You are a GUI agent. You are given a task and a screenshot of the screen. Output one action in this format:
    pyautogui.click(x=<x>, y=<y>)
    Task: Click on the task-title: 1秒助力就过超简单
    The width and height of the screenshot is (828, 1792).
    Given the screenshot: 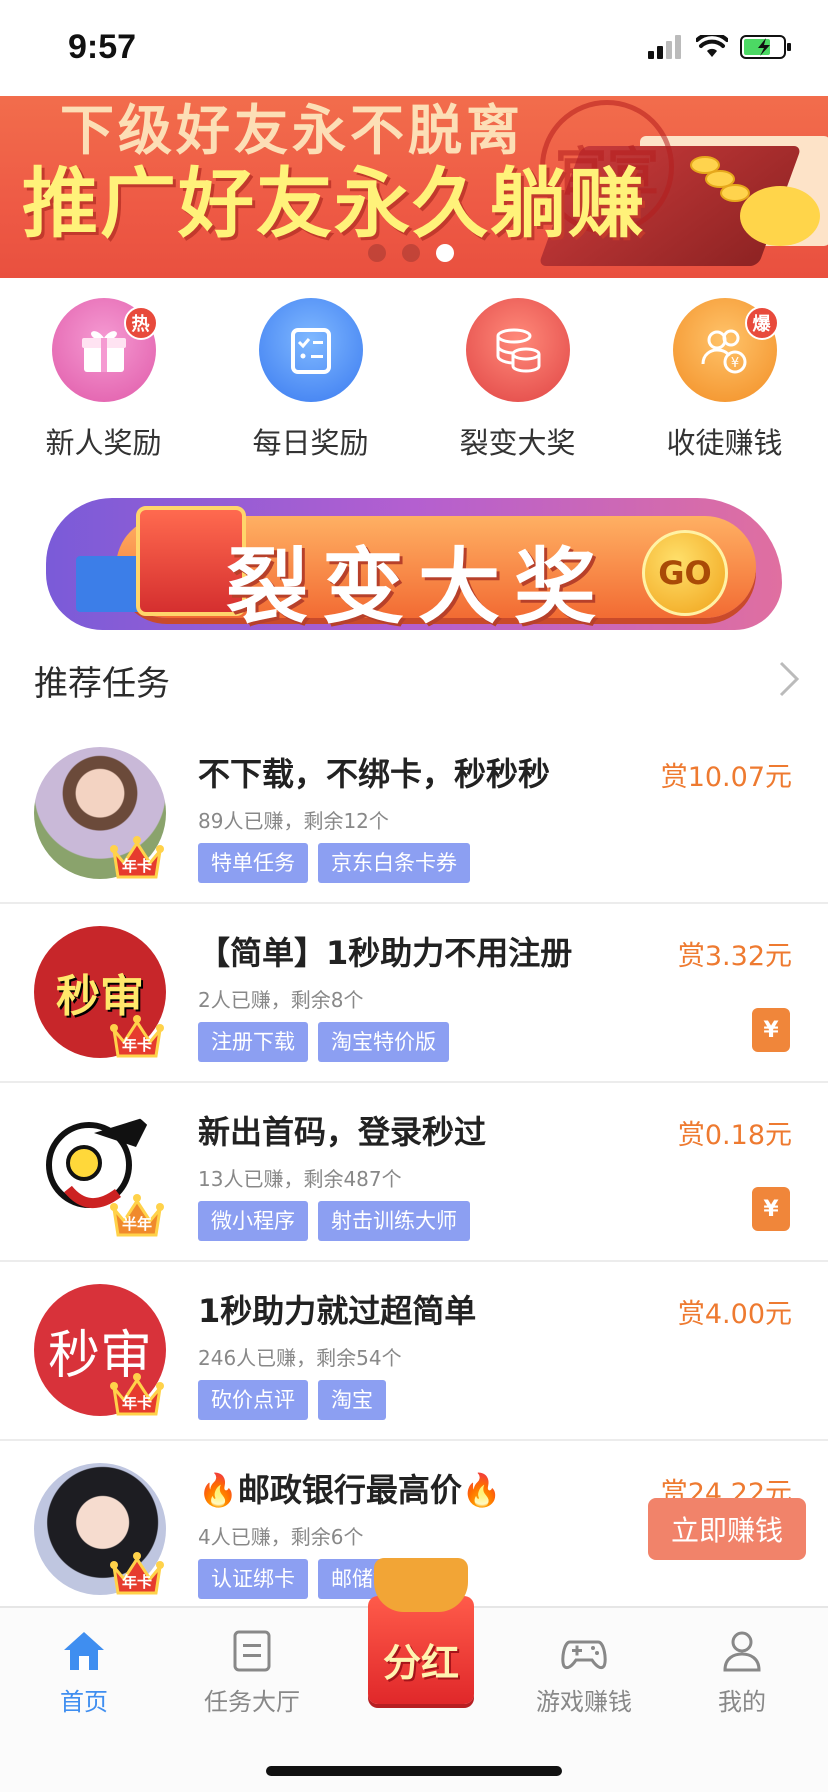 What is the action you would take?
    pyautogui.click(x=337, y=1311)
    